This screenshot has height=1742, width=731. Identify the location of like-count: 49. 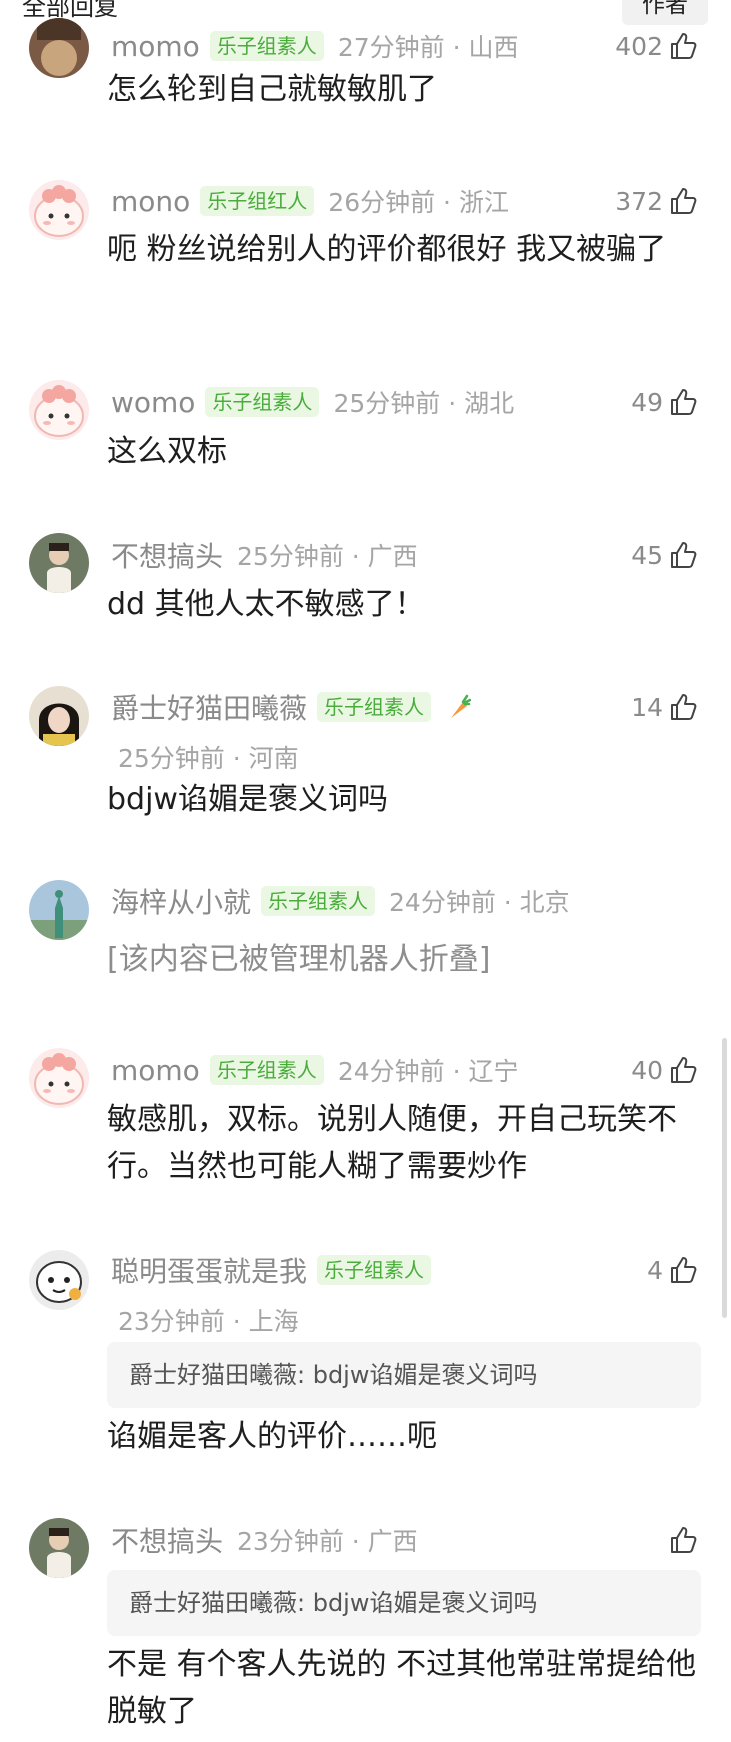
(647, 402).